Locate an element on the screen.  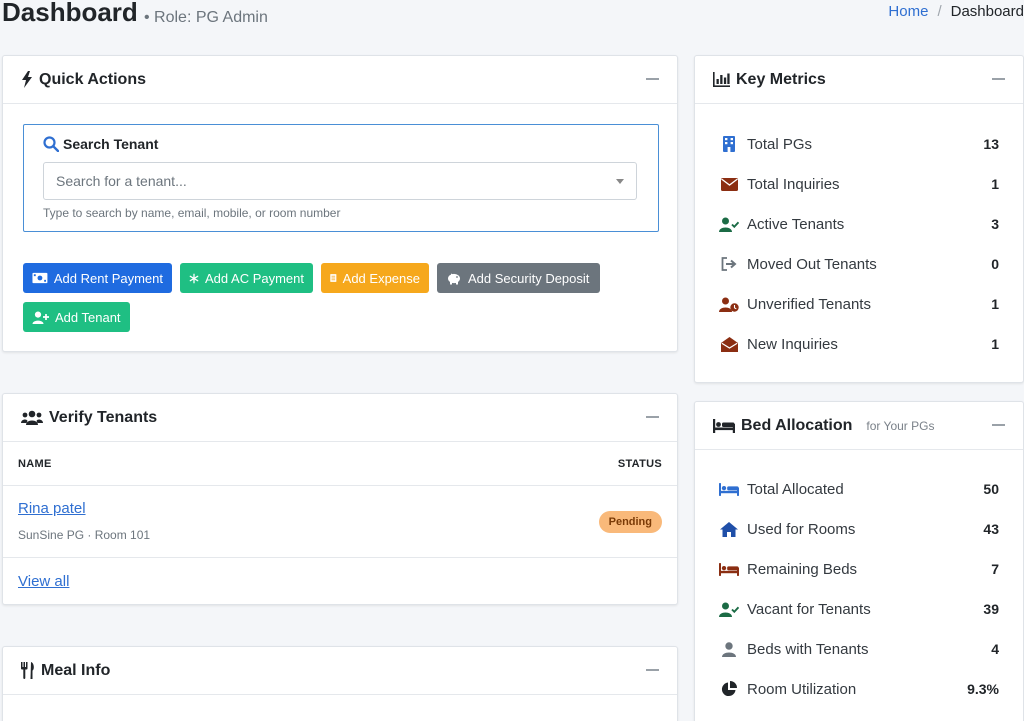
breadcrumb-home-link: Home is located at coordinates (908, 11).